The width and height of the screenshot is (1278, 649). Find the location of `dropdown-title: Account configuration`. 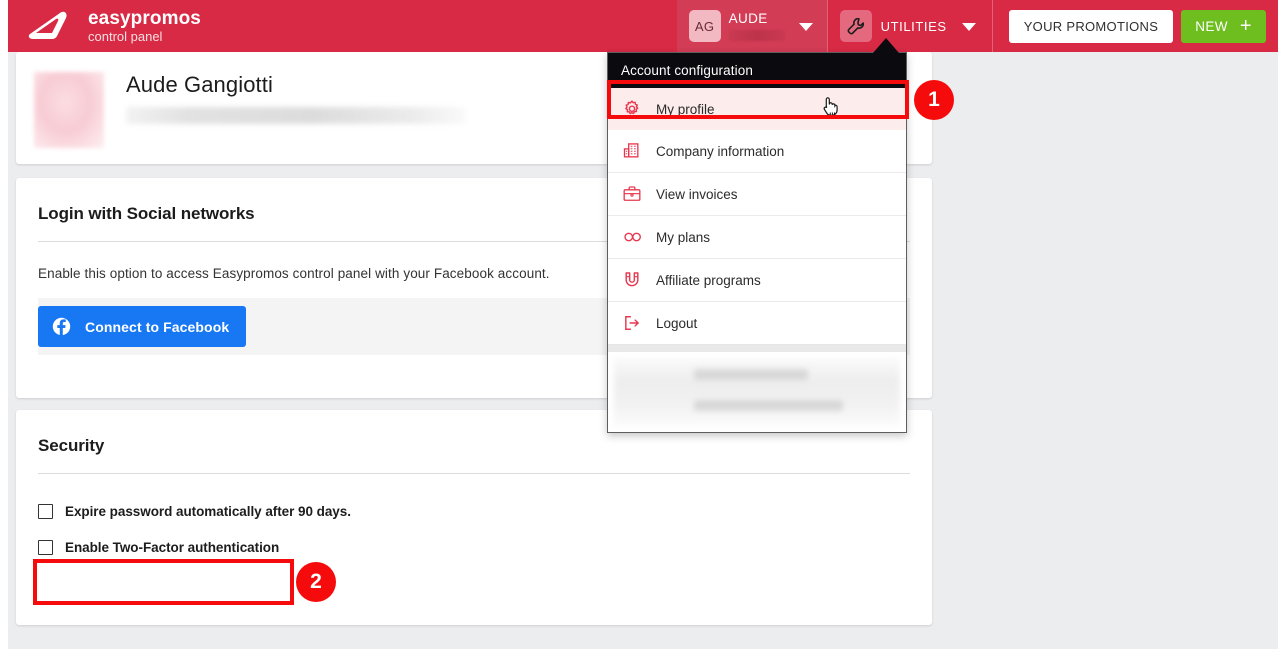

dropdown-title: Account configuration is located at coordinates (757, 70).